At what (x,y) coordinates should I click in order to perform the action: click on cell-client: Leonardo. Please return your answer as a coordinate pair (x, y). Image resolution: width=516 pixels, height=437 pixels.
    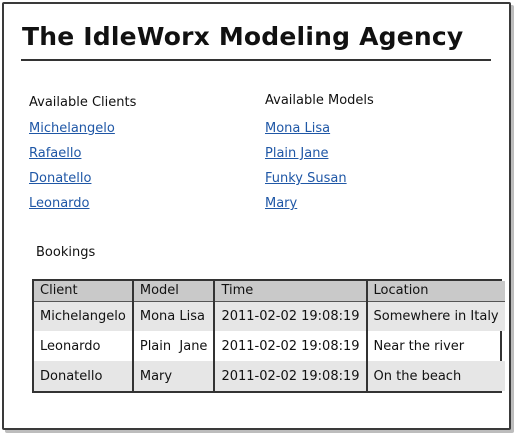
    Looking at the image, I should click on (84, 346).